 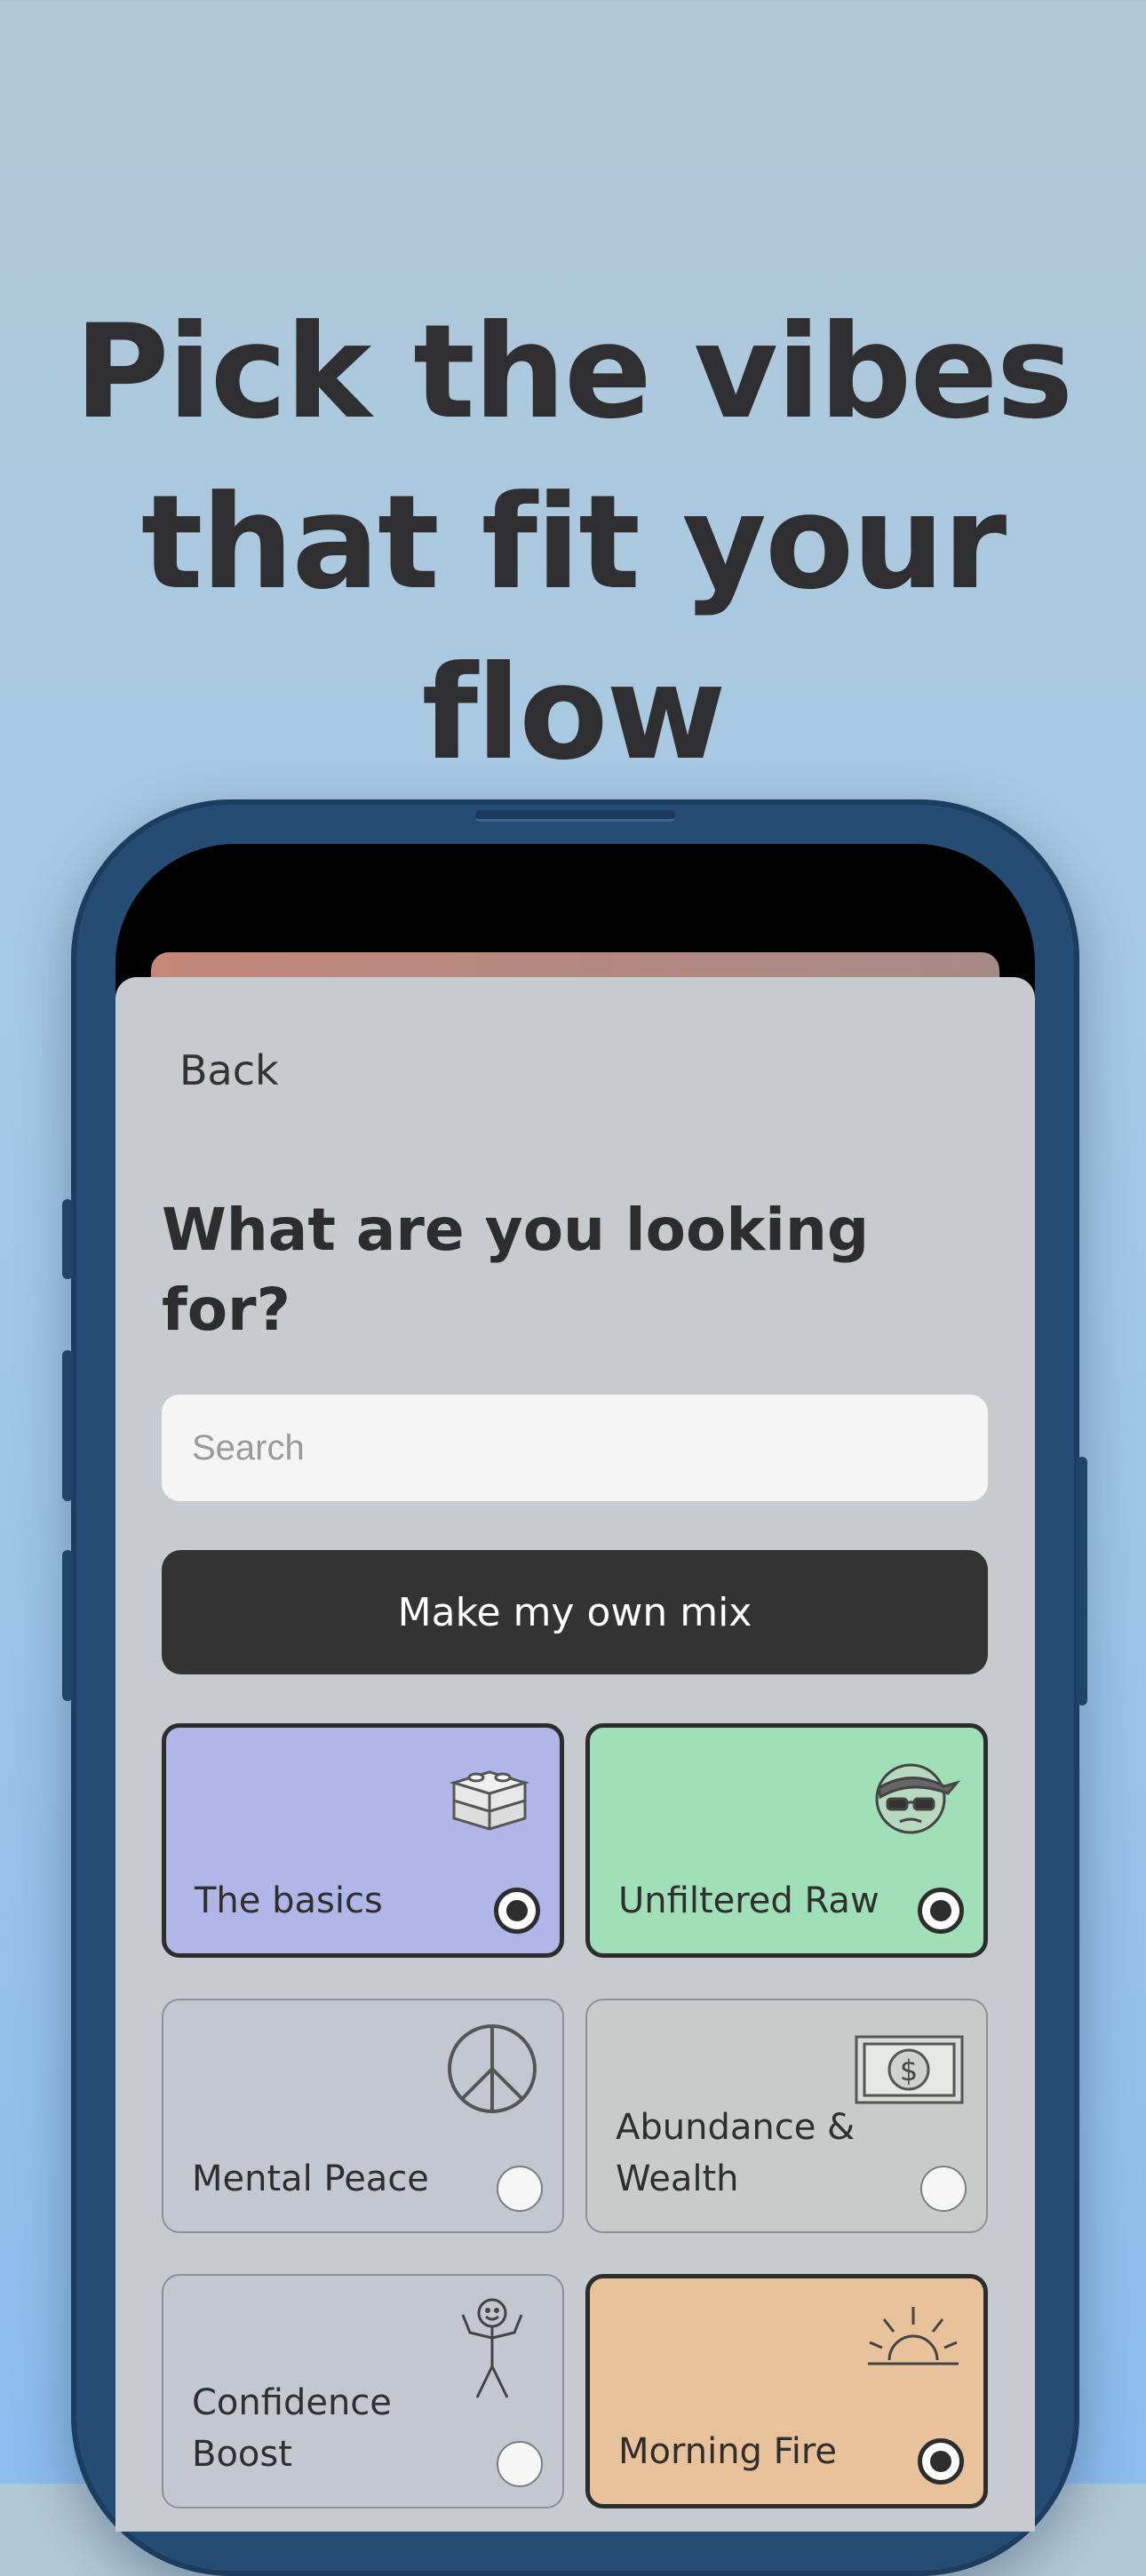 What do you see at coordinates (736, 2153) in the screenshot?
I see `category-label: Abundance & Wealth` at bounding box center [736, 2153].